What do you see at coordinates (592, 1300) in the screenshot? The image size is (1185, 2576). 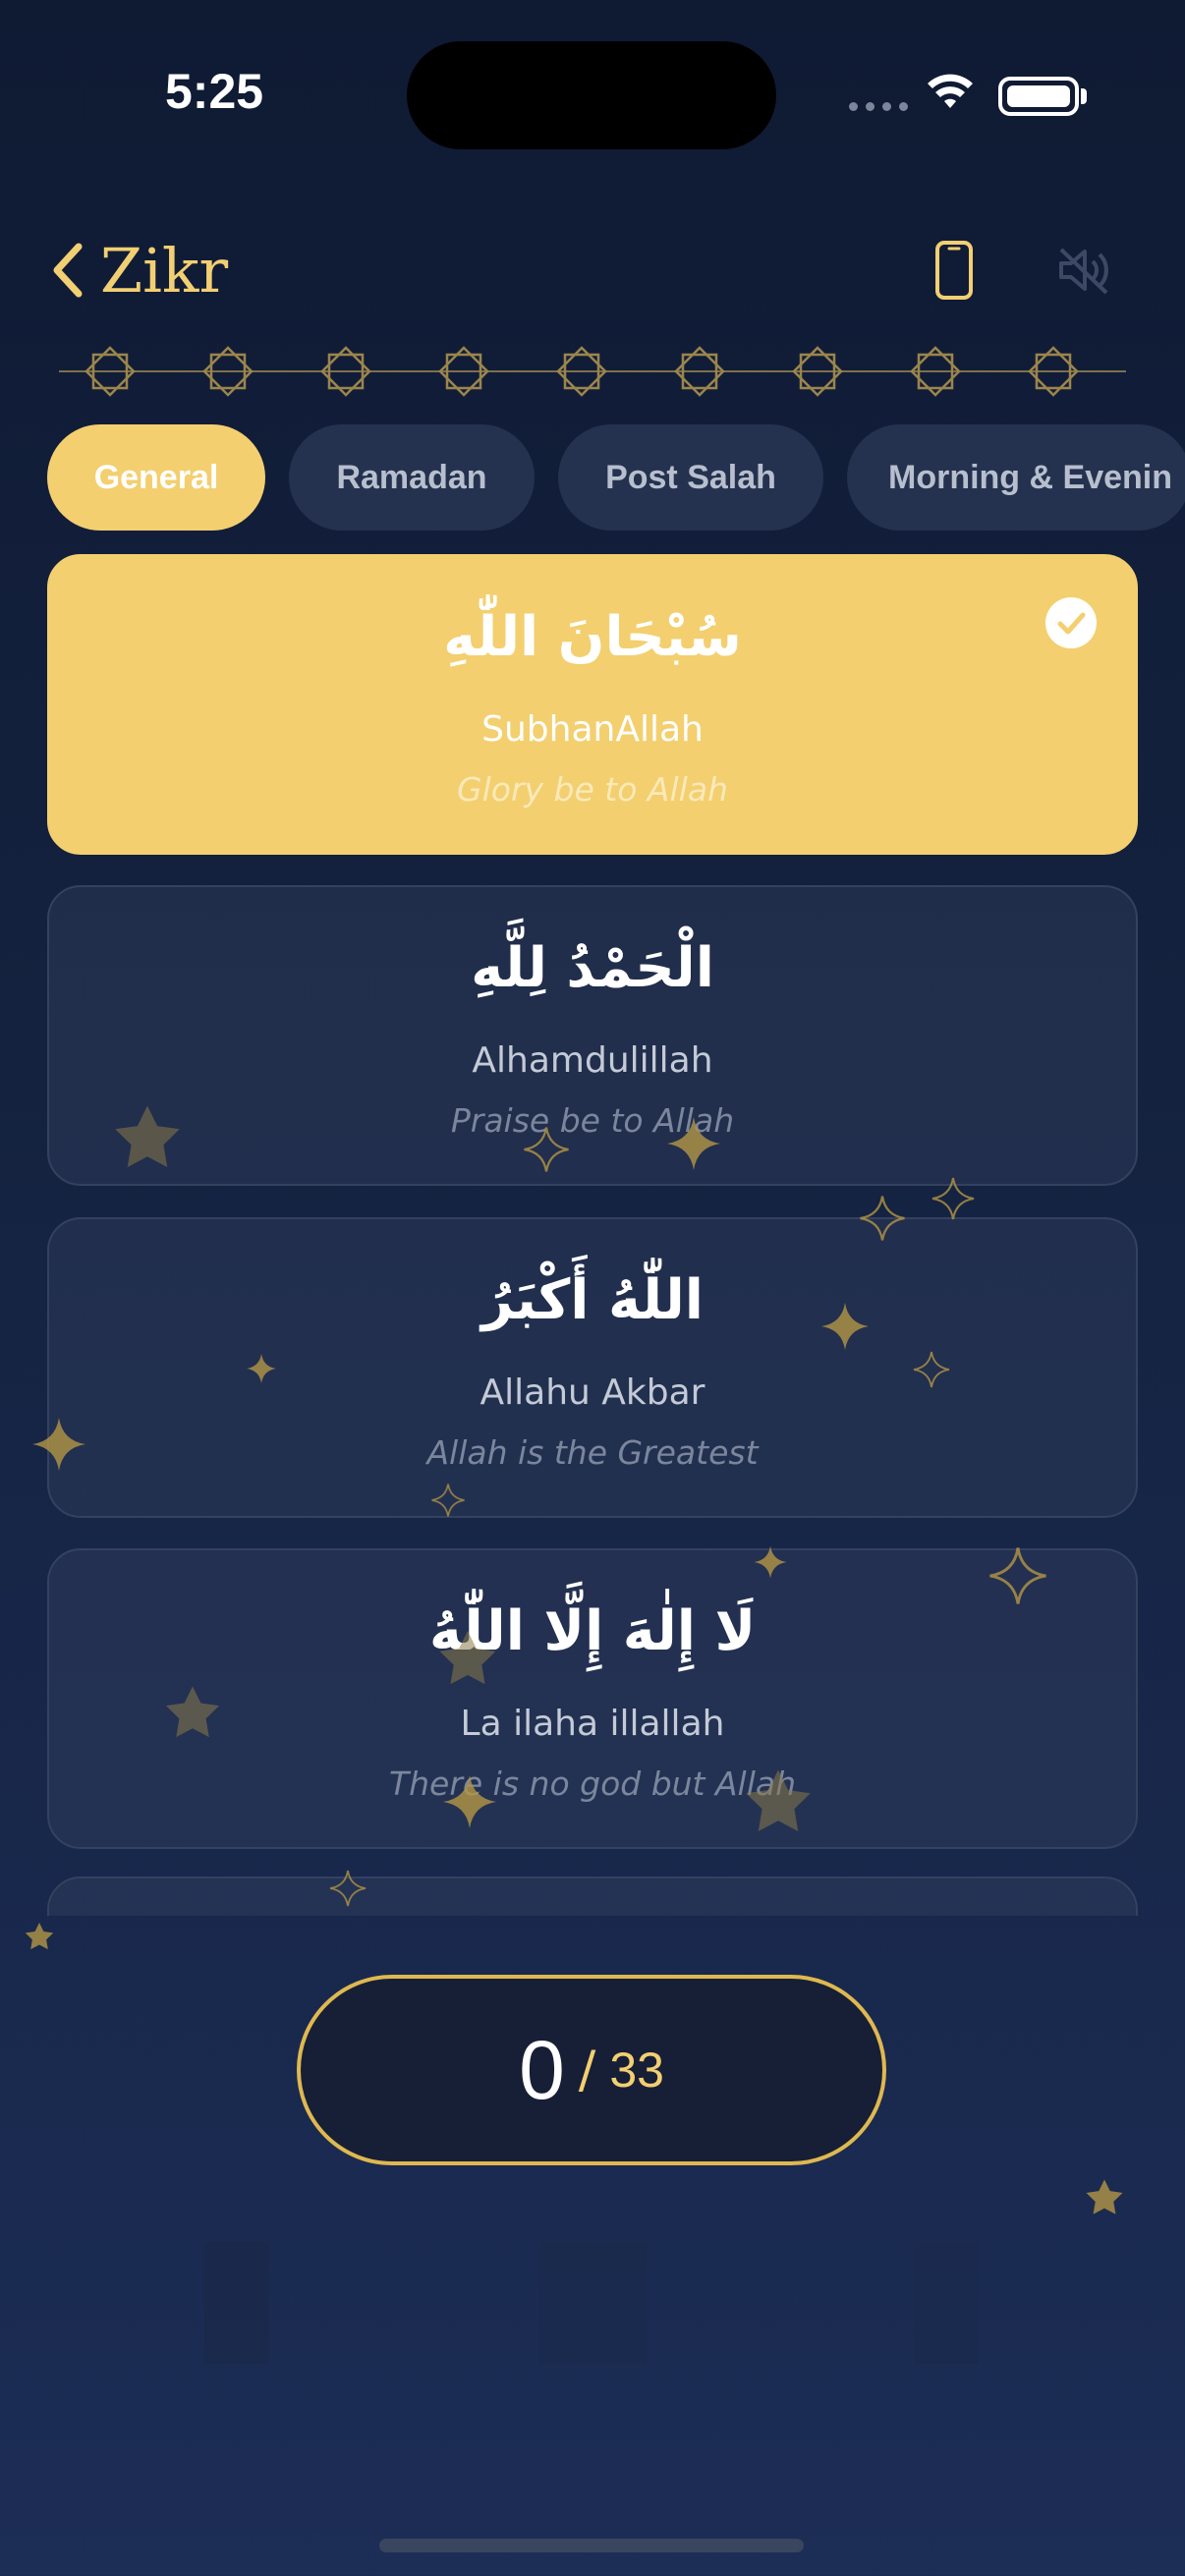 I see `dhikr-arabic: اللّٰهُ أَكْبَرُ` at bounding box center [592, 1300].